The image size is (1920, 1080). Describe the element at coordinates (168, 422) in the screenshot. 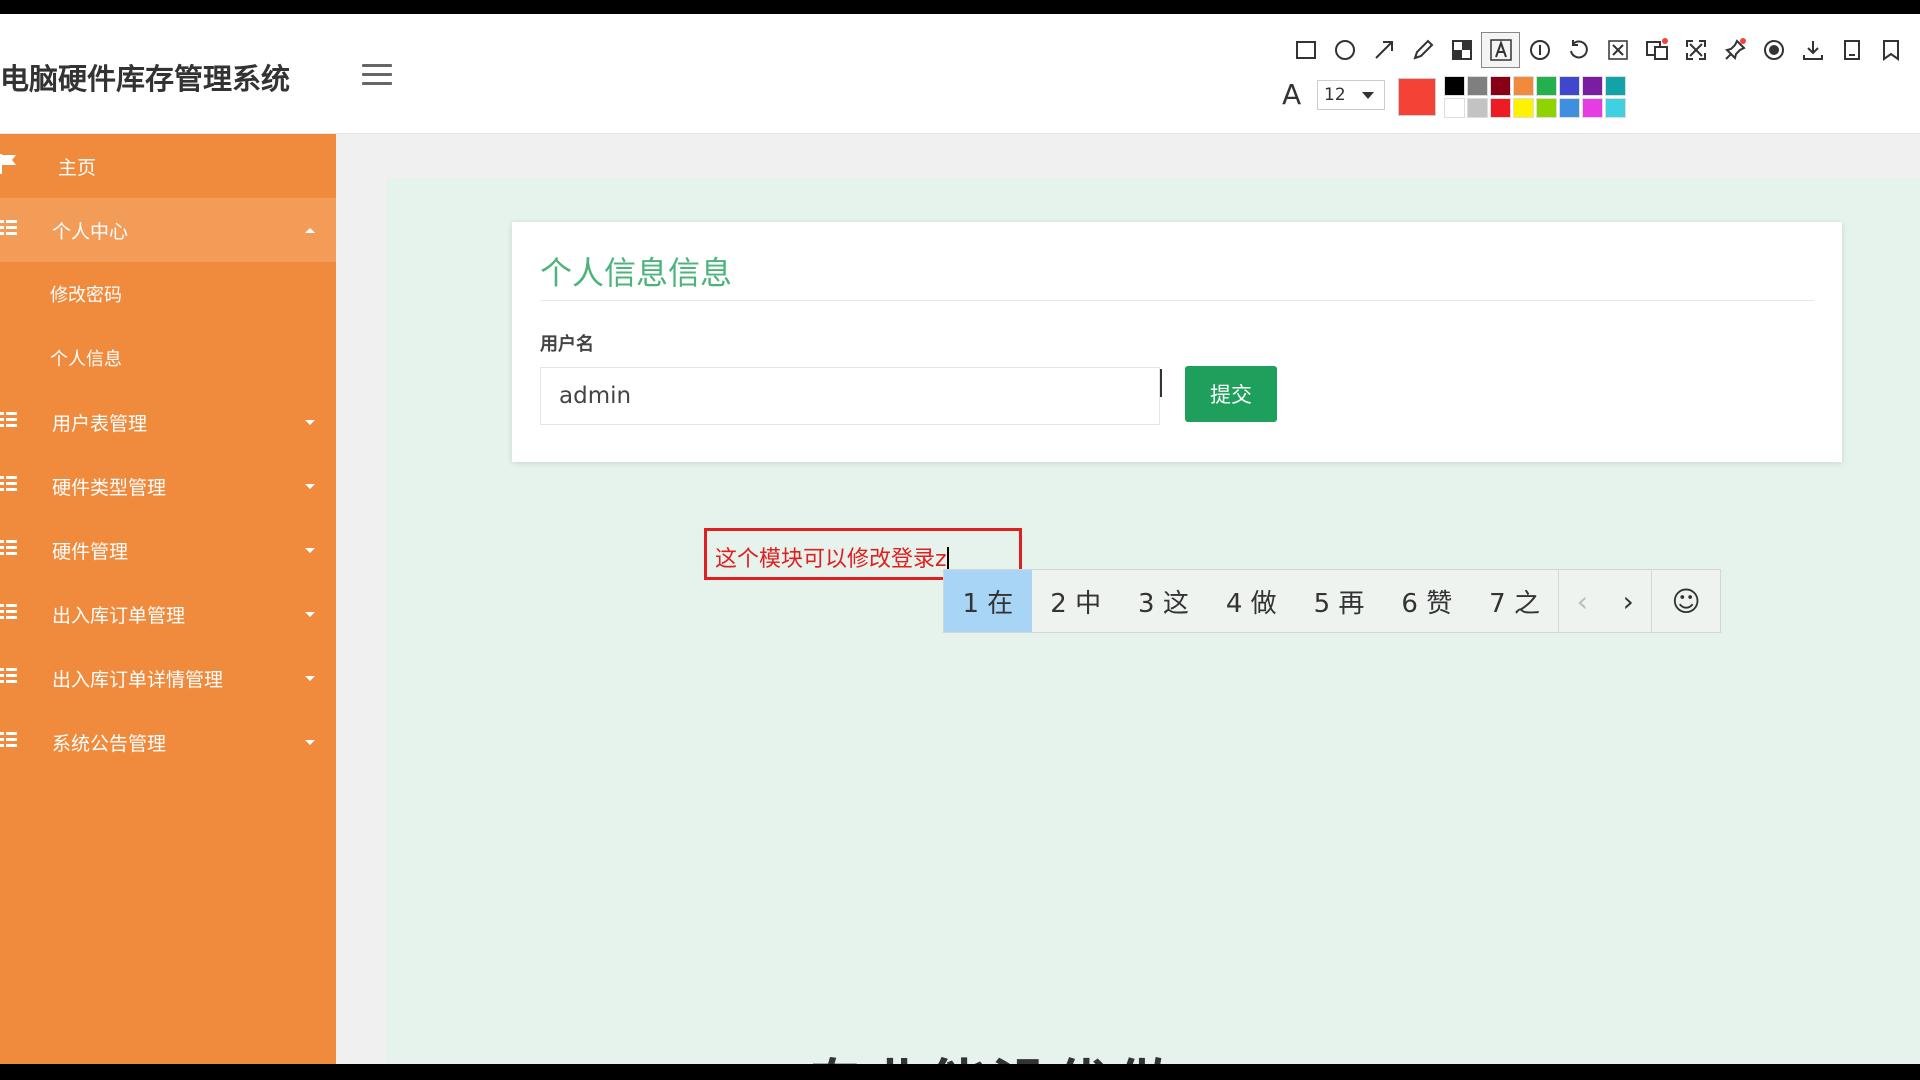

I see `sidebar-item-user-table: 用户表管理` at that location.